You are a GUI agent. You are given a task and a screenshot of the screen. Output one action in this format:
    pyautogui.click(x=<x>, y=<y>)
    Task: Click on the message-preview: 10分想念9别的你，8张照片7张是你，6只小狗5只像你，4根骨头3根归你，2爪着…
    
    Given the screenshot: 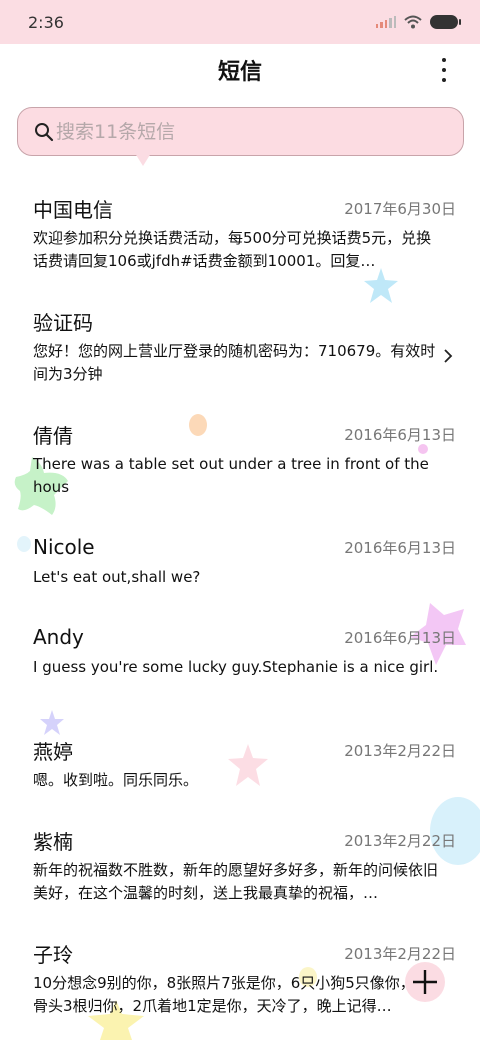 What is the action you would take?
    pyautogui.click(x=236, y=994)
    